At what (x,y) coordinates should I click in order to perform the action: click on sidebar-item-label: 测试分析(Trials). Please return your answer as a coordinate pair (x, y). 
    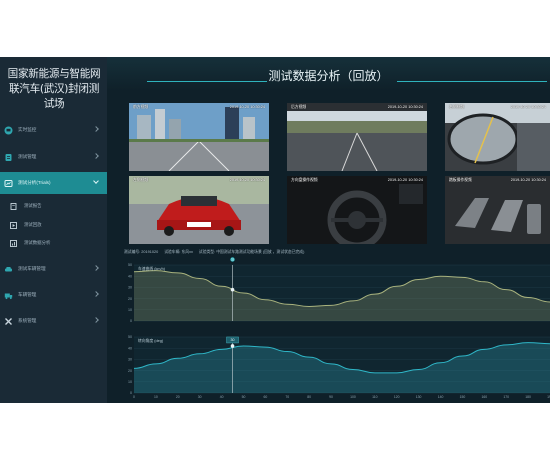
    Looking at the image, I should click on (34, 182).